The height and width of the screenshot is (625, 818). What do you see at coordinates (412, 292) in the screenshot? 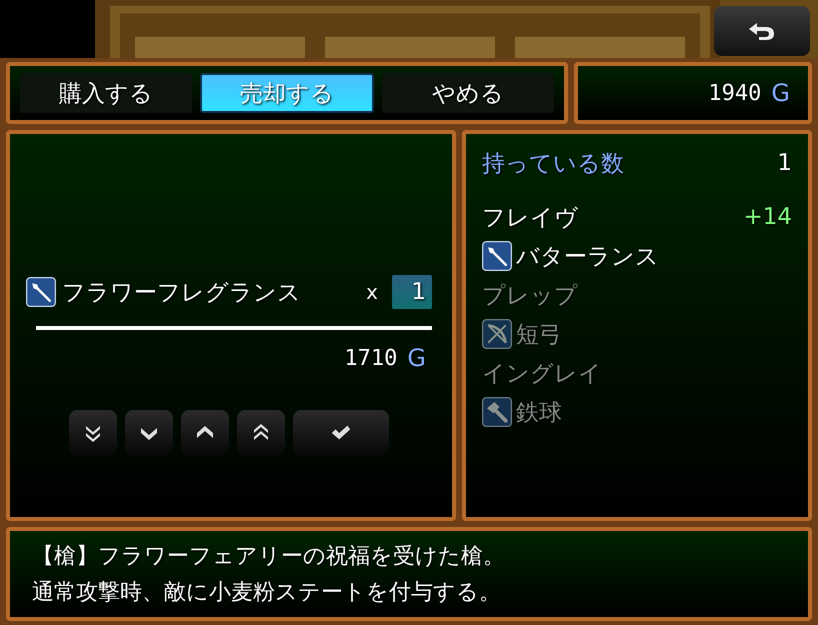
I see `quantity-field: 1` at bounding box center [412, 292].